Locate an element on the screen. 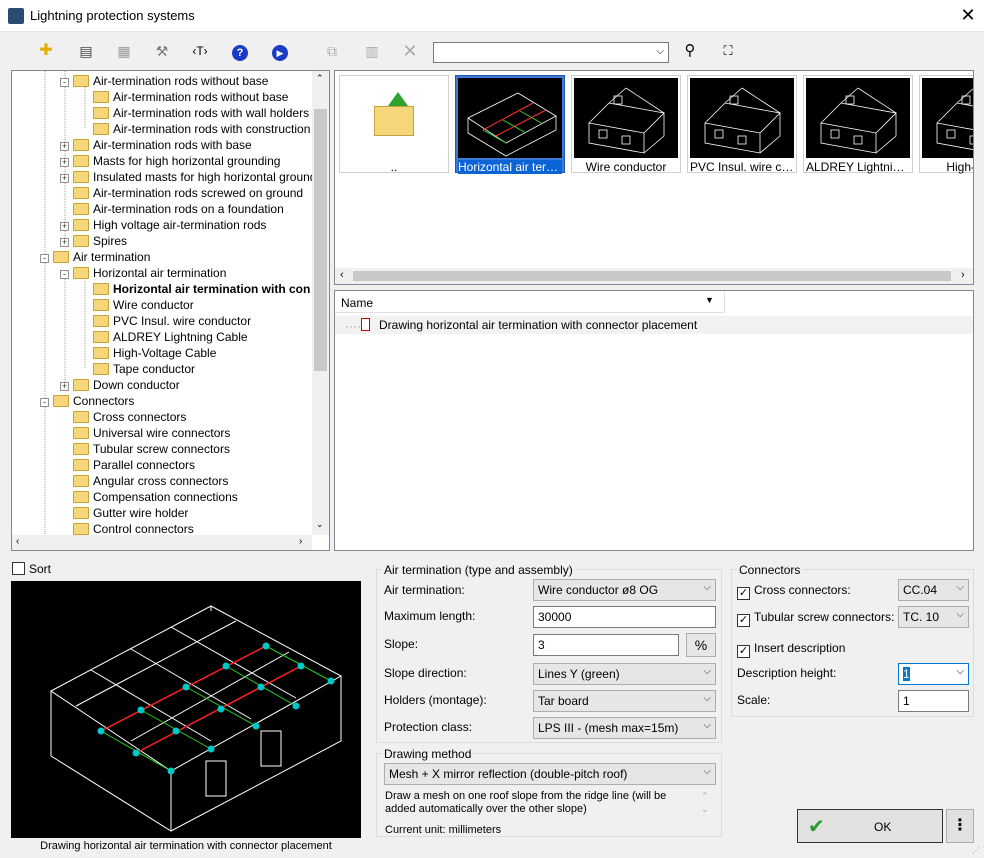 The image size is (984, 858). chevron-down-icon: ▼ is located at coordinates (709, 300).